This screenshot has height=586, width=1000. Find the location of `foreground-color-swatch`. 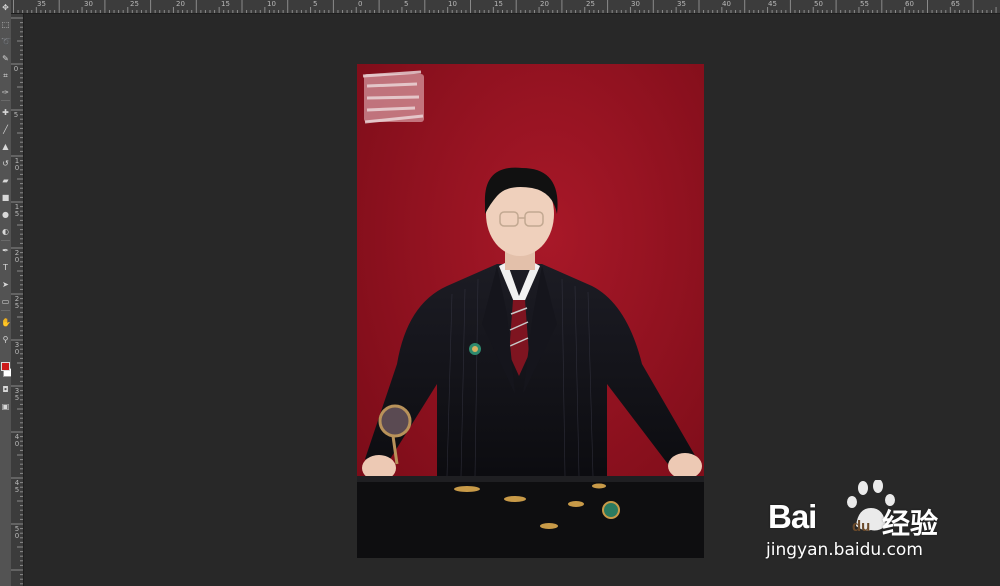

foreground-color-swatch is located at coordinates (5, 366).